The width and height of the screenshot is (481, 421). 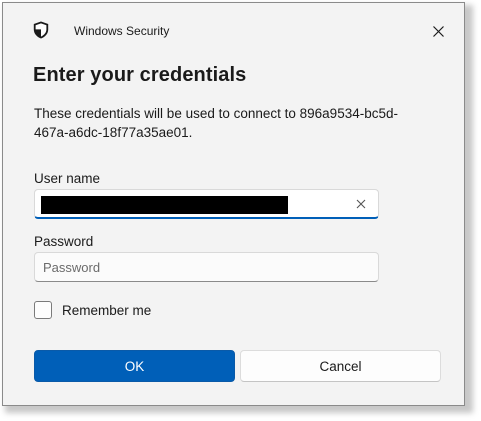 What do you see at coordinates (122, 31) in the screenshot?
I see `window-title: Windows Security` at bounding box center [122, 31].